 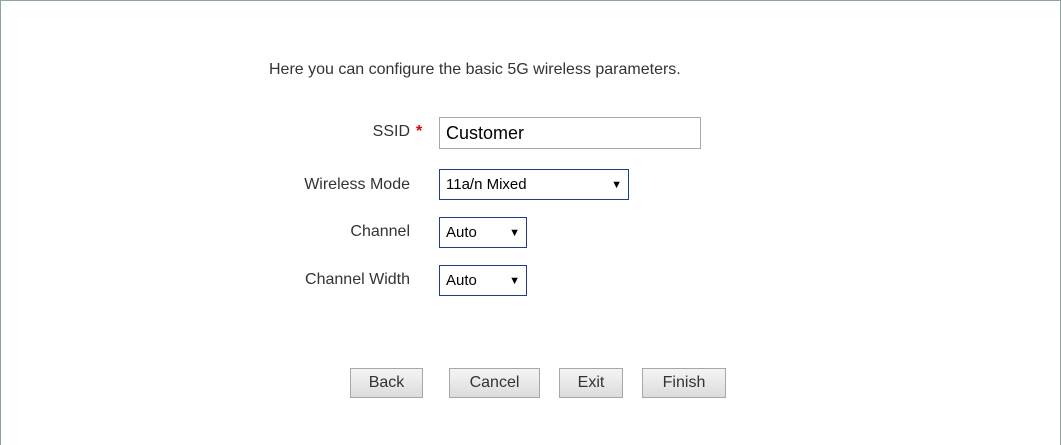 What do you see at coordinates (391, 131) in the screenshot?
I see `ssid-label: SSID` at bounding box center [391, 131].